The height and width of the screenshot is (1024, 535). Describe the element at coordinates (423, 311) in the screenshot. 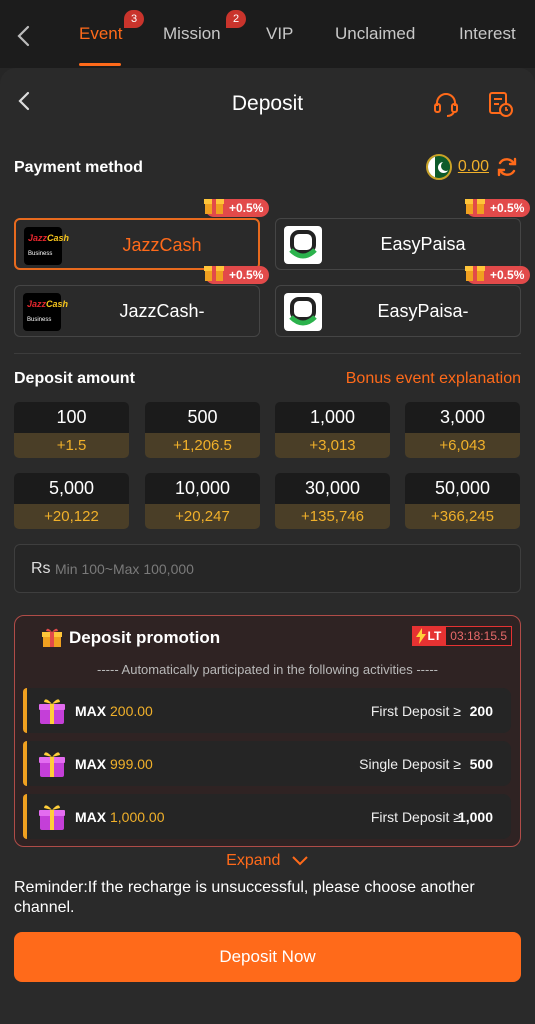

I see `payment-method-name: EasyPaisa-` at that location.